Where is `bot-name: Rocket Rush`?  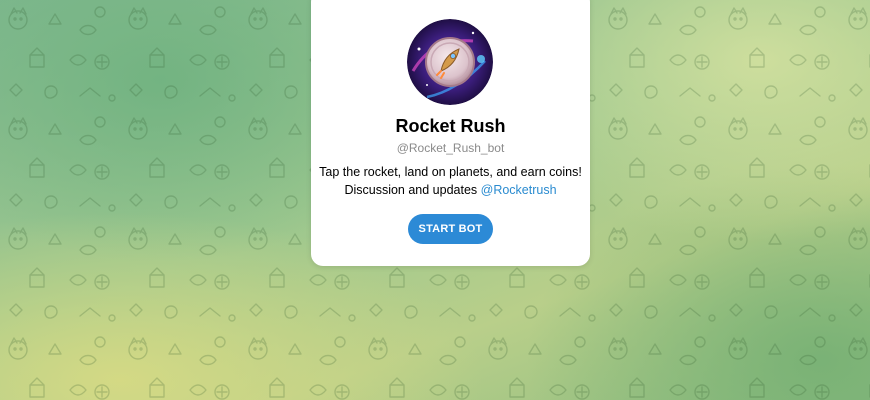 bot-name: Rocket Rush is located at coordinates (450, 126).